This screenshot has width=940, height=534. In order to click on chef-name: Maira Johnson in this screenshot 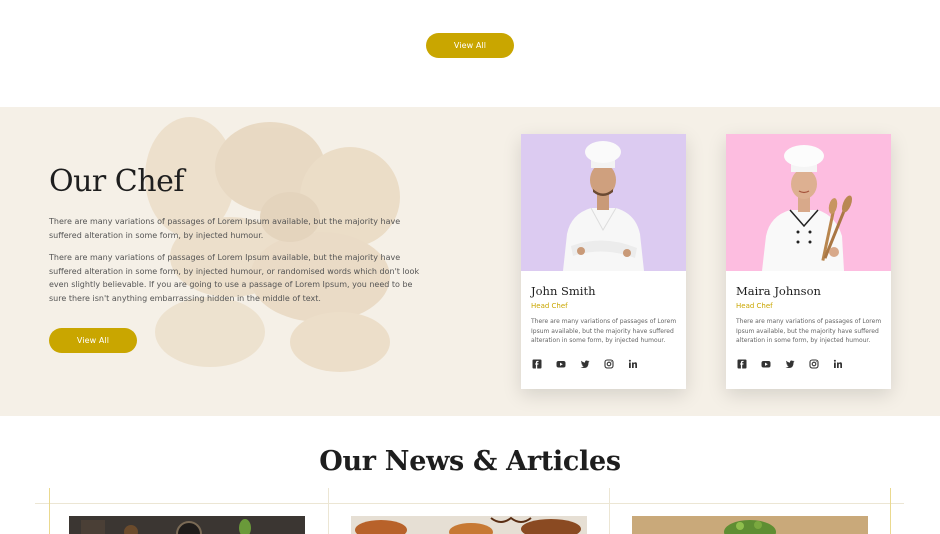, I will do `click(778, 291)`.